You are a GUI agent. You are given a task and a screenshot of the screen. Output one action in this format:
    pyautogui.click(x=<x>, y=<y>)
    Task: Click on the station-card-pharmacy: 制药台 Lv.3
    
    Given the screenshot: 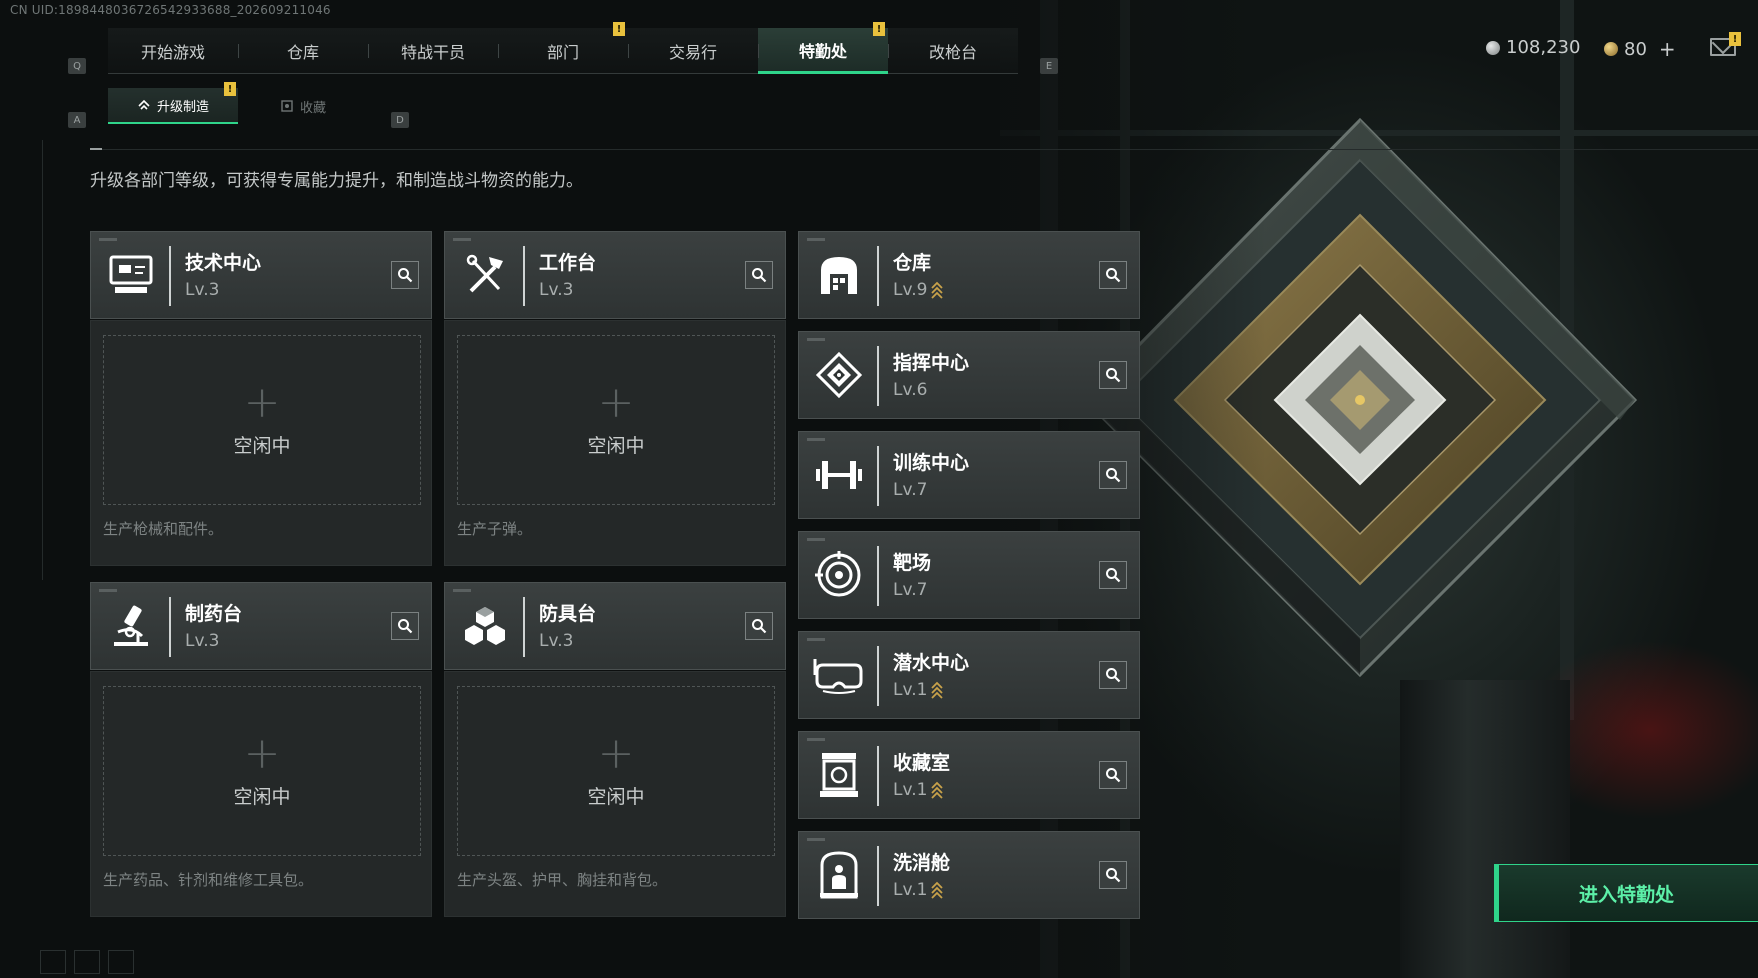 What is the action you would take?
    pyautogui.click(x=261, y=626)
    